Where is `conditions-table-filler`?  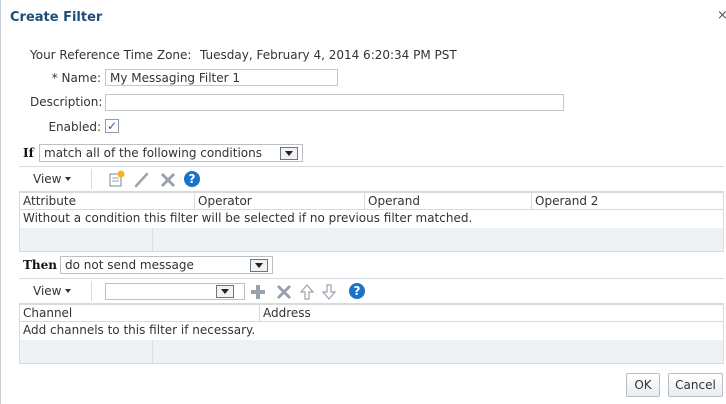
conditions-table-filler is located at coordinates (371, 239).